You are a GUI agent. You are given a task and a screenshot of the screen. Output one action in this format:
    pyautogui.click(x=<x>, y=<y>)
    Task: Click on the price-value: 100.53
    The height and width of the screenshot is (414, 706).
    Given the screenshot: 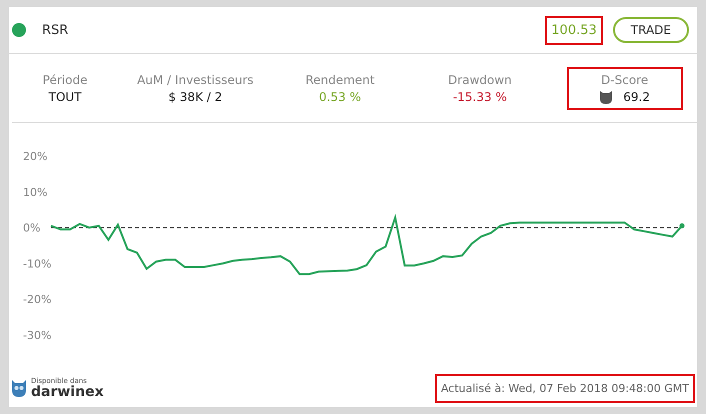 What is the action you would take?
    pyautogui.click(x=574, y=30)
    